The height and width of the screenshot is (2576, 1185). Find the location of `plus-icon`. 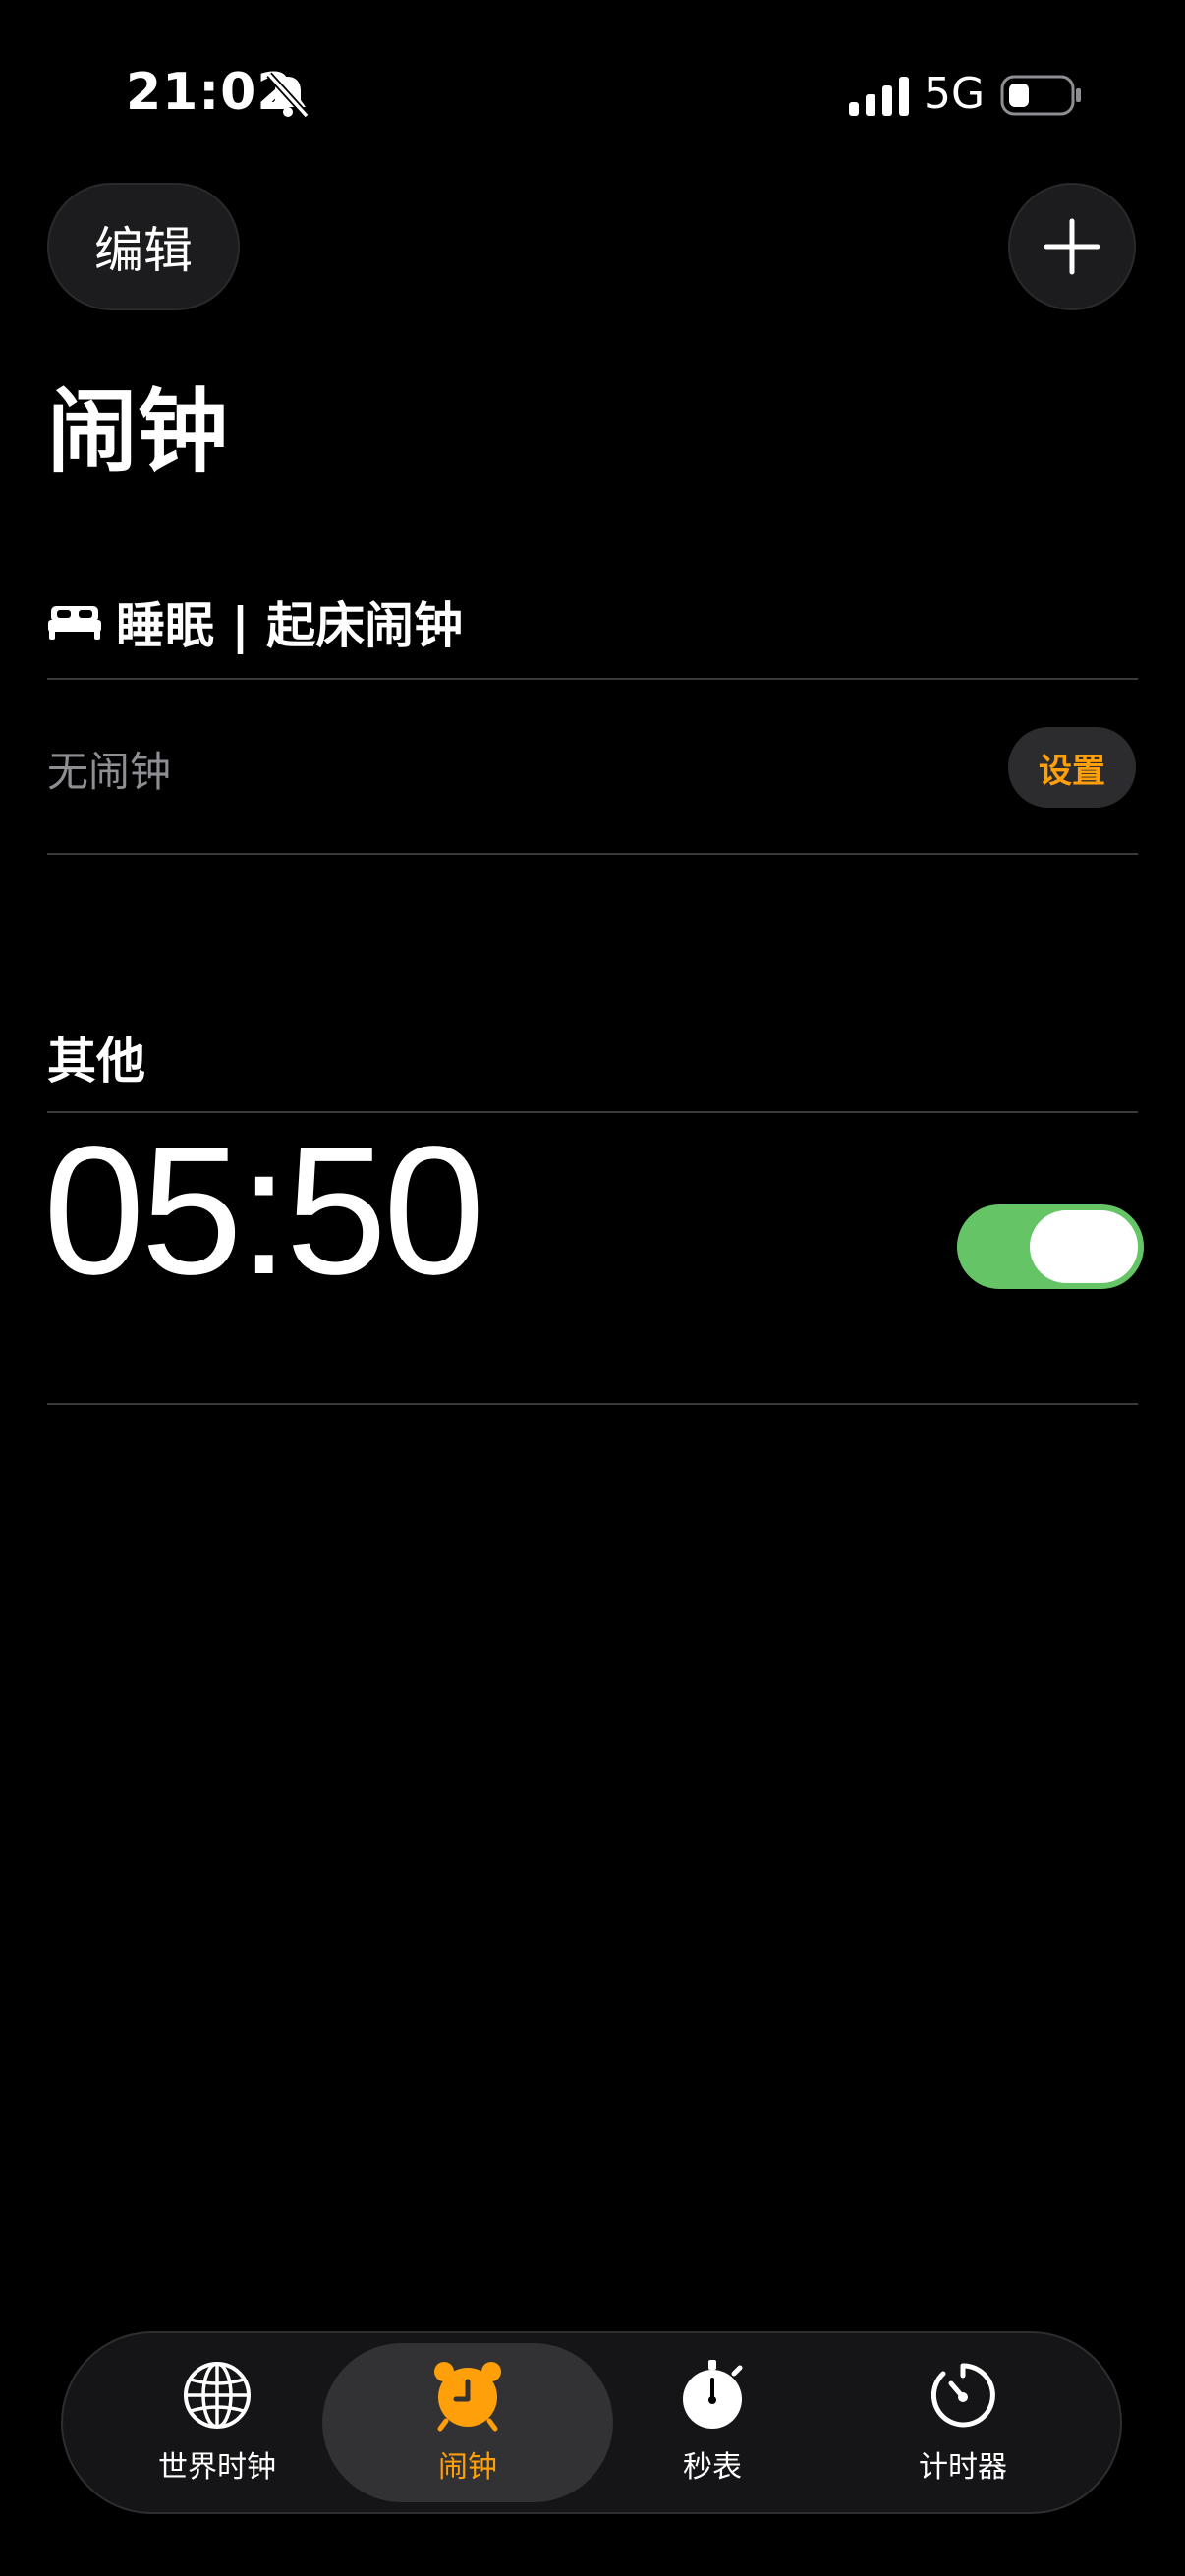

plus-icon is located at coordinates (1072, 246).